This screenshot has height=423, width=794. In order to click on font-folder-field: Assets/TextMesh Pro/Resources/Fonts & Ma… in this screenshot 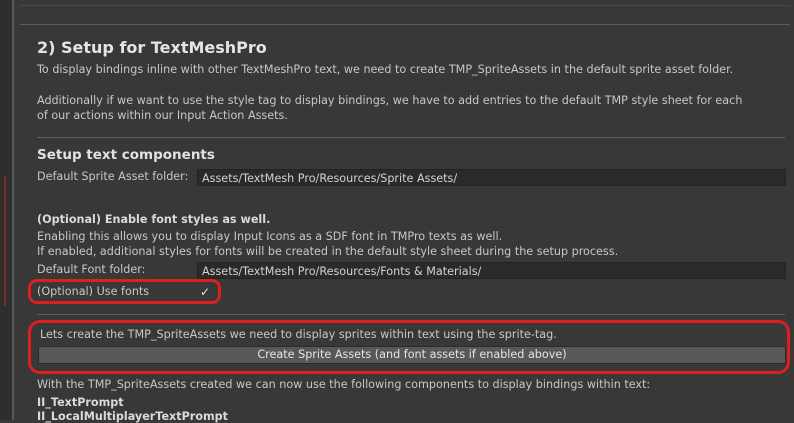, I will do `click(491, 270)`.